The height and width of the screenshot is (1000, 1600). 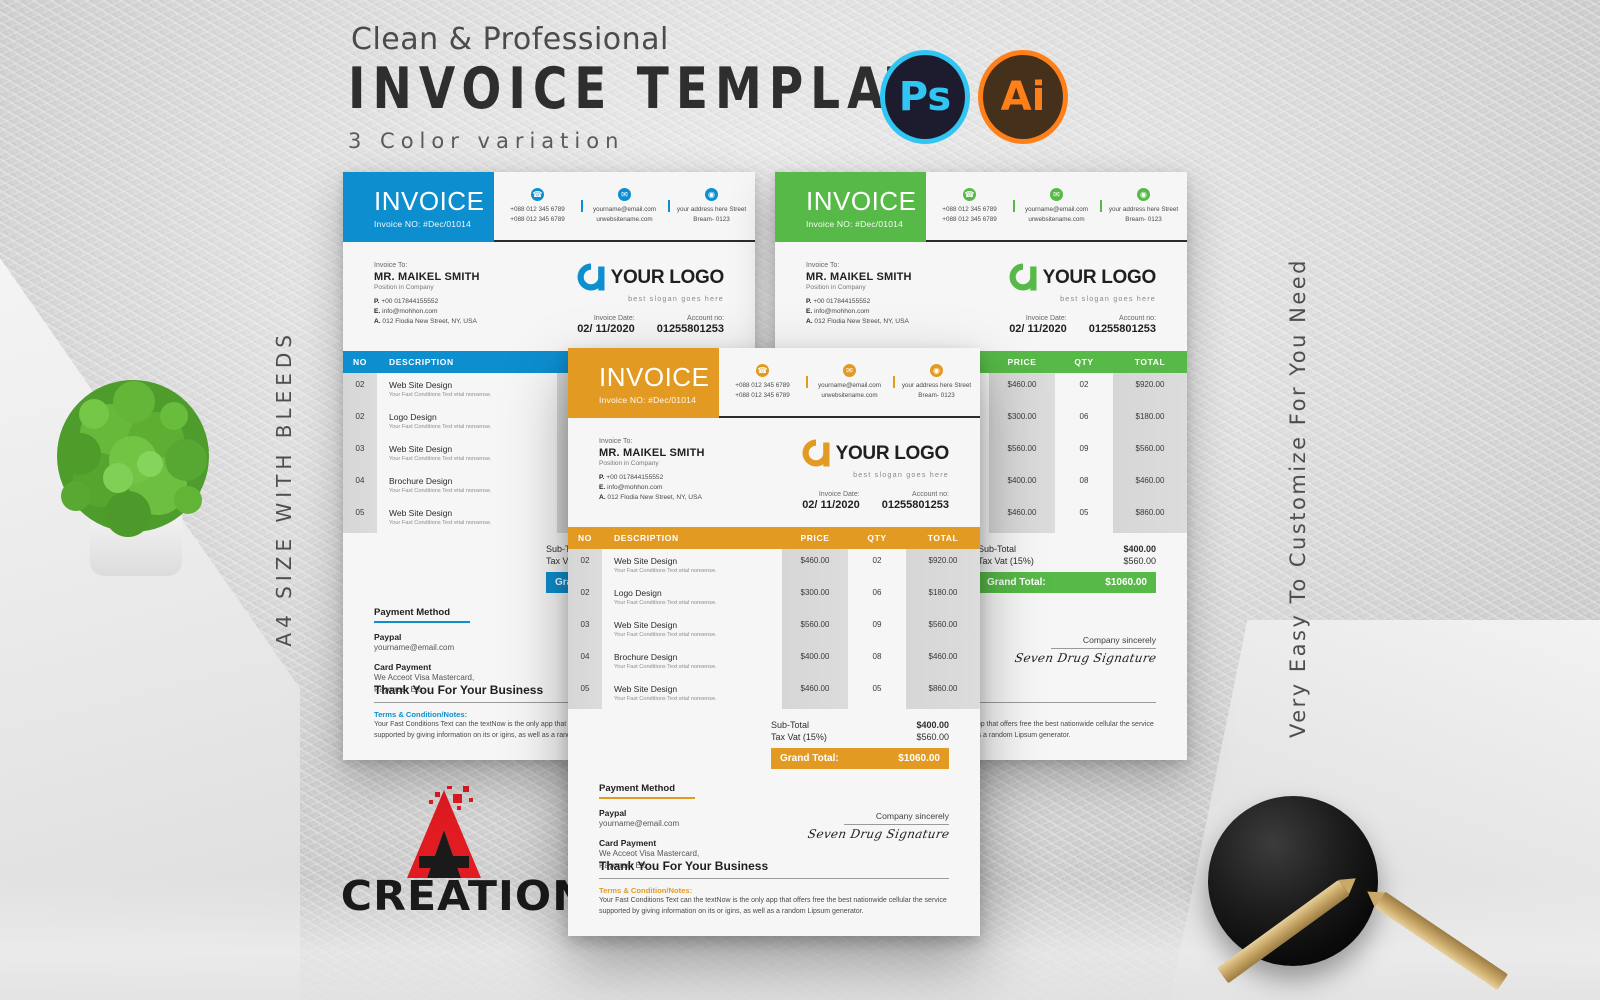 What do you see at coordinates (585, 661) in the screenshot?
I see `cell-no: 04` at bounding box center [585, 661].